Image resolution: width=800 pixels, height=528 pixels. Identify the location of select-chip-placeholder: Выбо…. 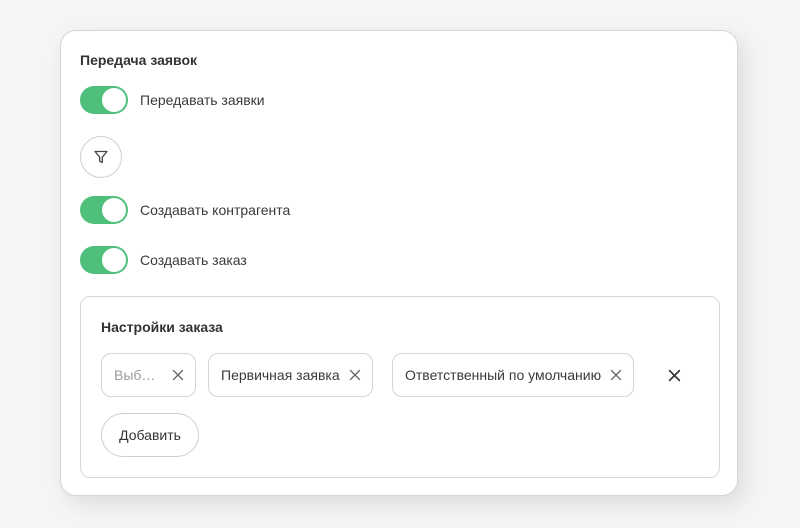
(148, 375).